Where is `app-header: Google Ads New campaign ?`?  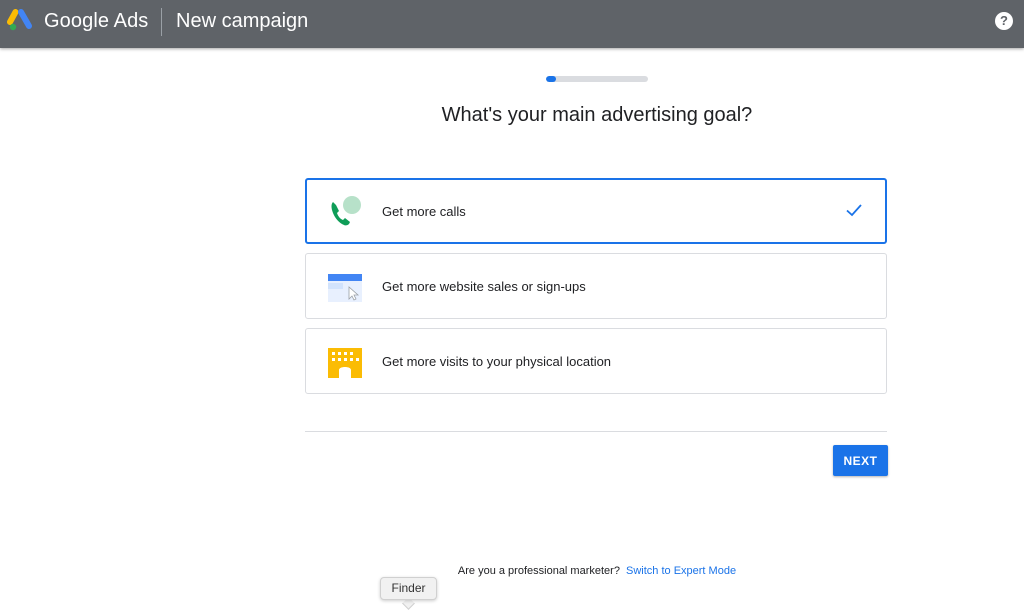
app-header: Google Ads New campaign ? is located at coordinates (512, 24).